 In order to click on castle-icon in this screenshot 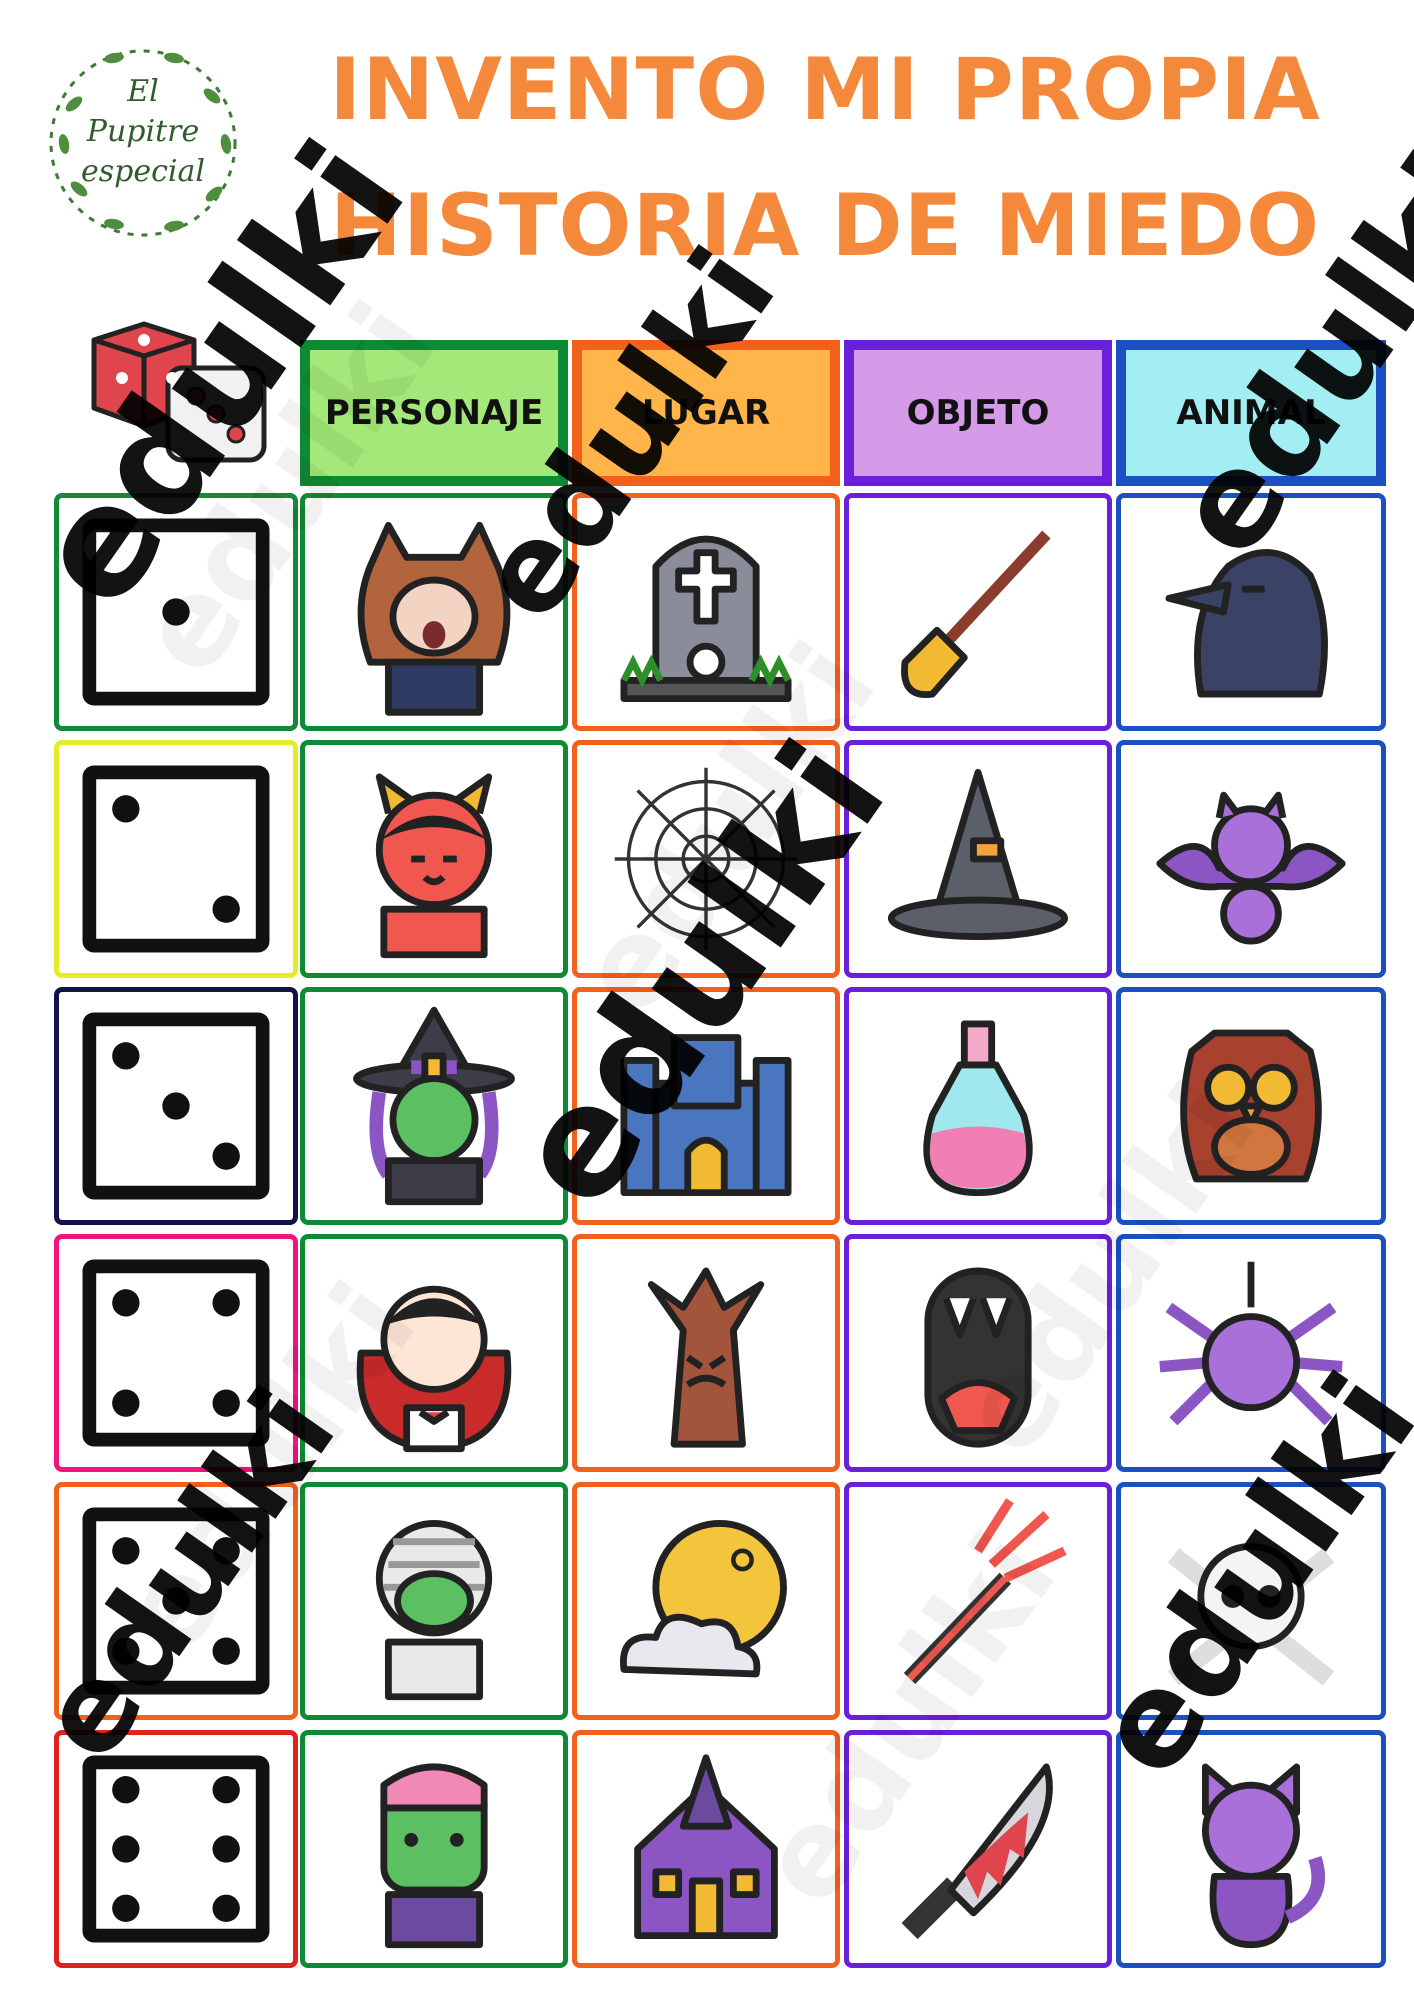, I will do `click(706, 1115)`.